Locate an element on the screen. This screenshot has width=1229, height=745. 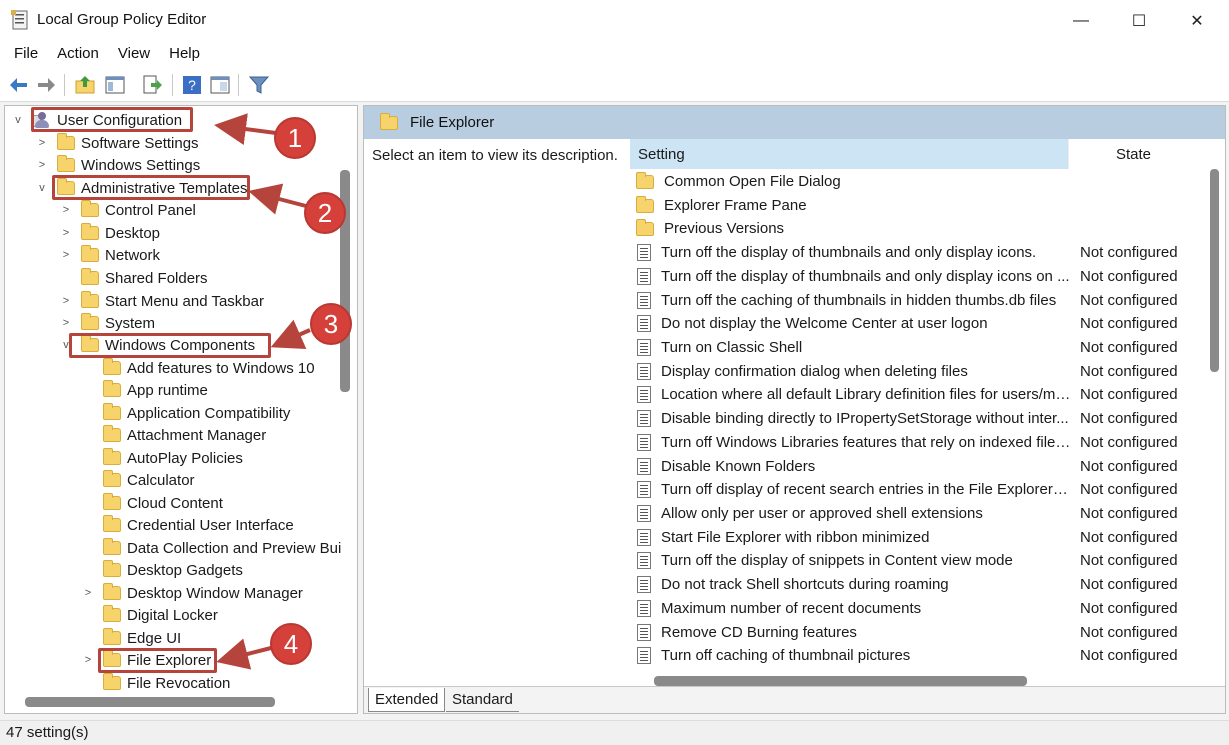
filter-icon is located at coordinates (259, 85).